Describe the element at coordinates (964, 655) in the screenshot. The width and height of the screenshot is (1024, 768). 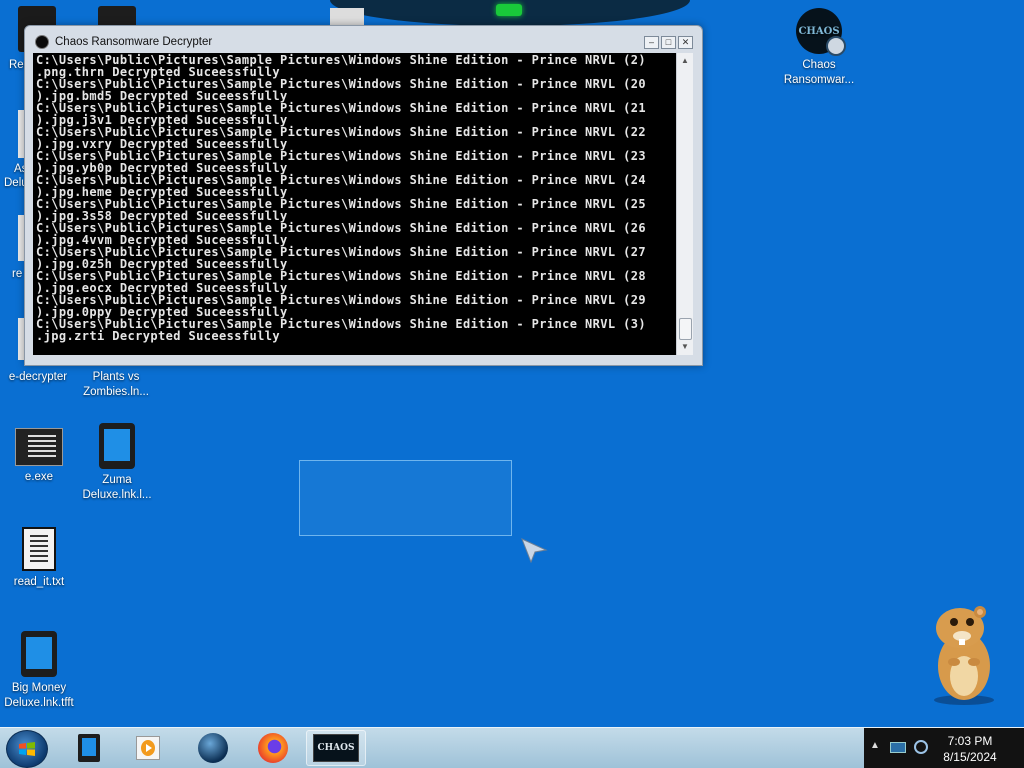
I see `hamster-mascot-icon` at that location.